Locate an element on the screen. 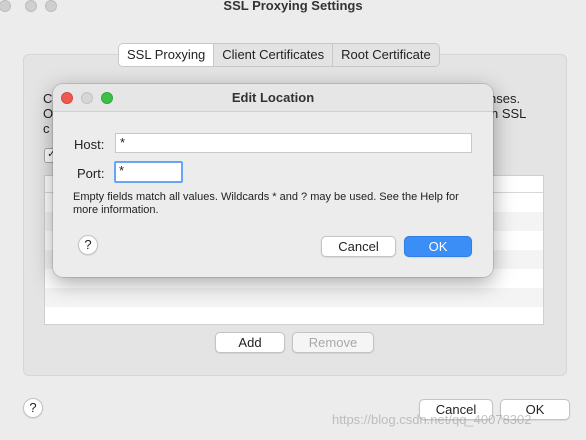  description-text-fragment: O is located at coordinates (48, 113).